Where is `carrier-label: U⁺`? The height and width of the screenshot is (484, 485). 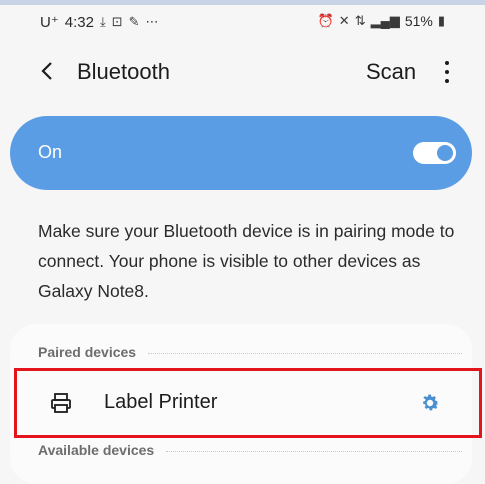
carrier-label: U⁺ is located at coordinates (49, 22).